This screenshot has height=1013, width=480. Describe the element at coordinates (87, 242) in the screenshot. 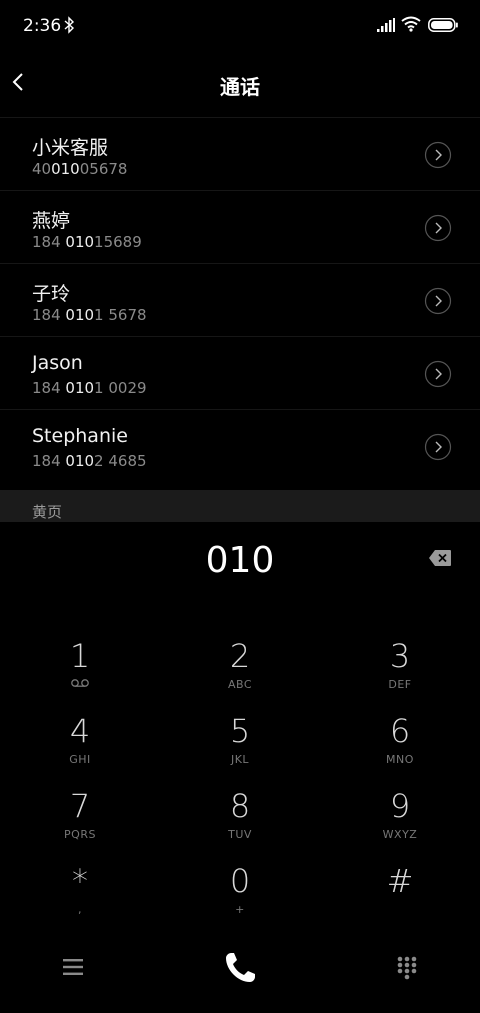

I see `contact-number: 184 01015689` at that location.